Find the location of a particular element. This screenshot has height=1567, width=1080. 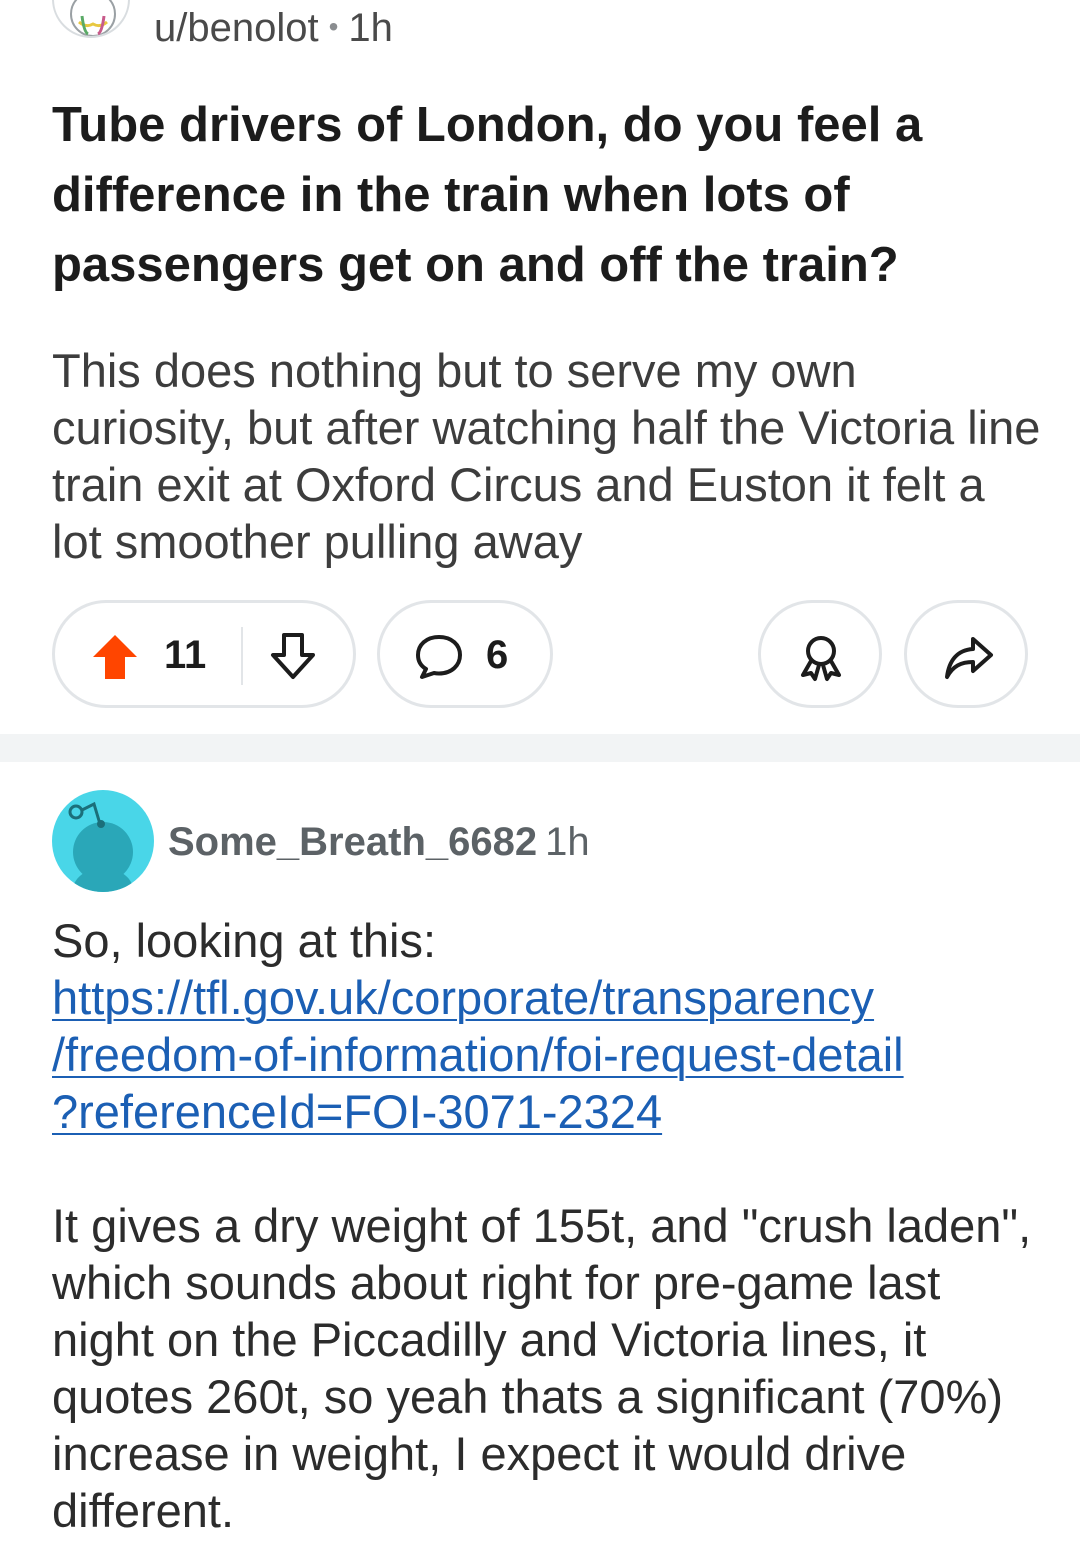

post-meta: u/benolot • 1h is located at coordinates (273, 28).